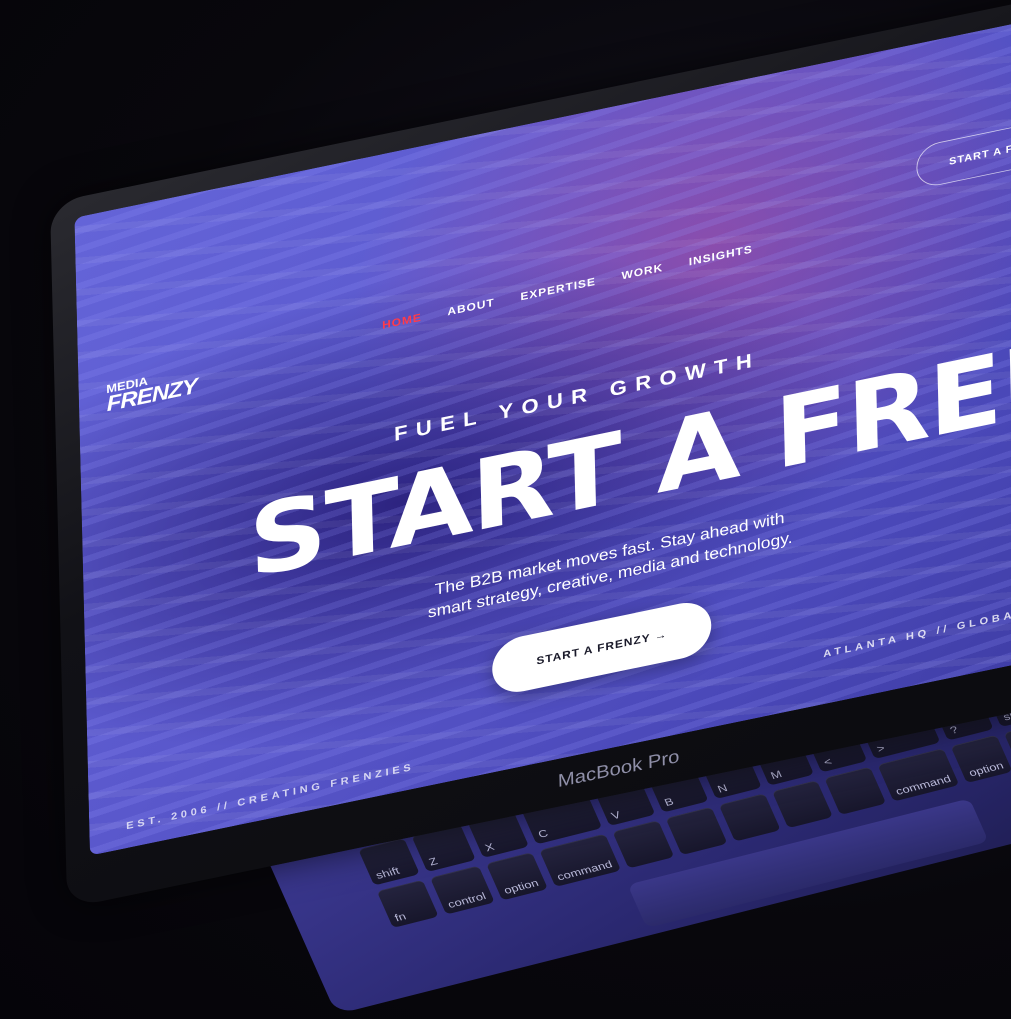 Image resolution: width=1011 pixels, height=1019 pixels. I want to click on nav-work: WORK, so click(642, 271).